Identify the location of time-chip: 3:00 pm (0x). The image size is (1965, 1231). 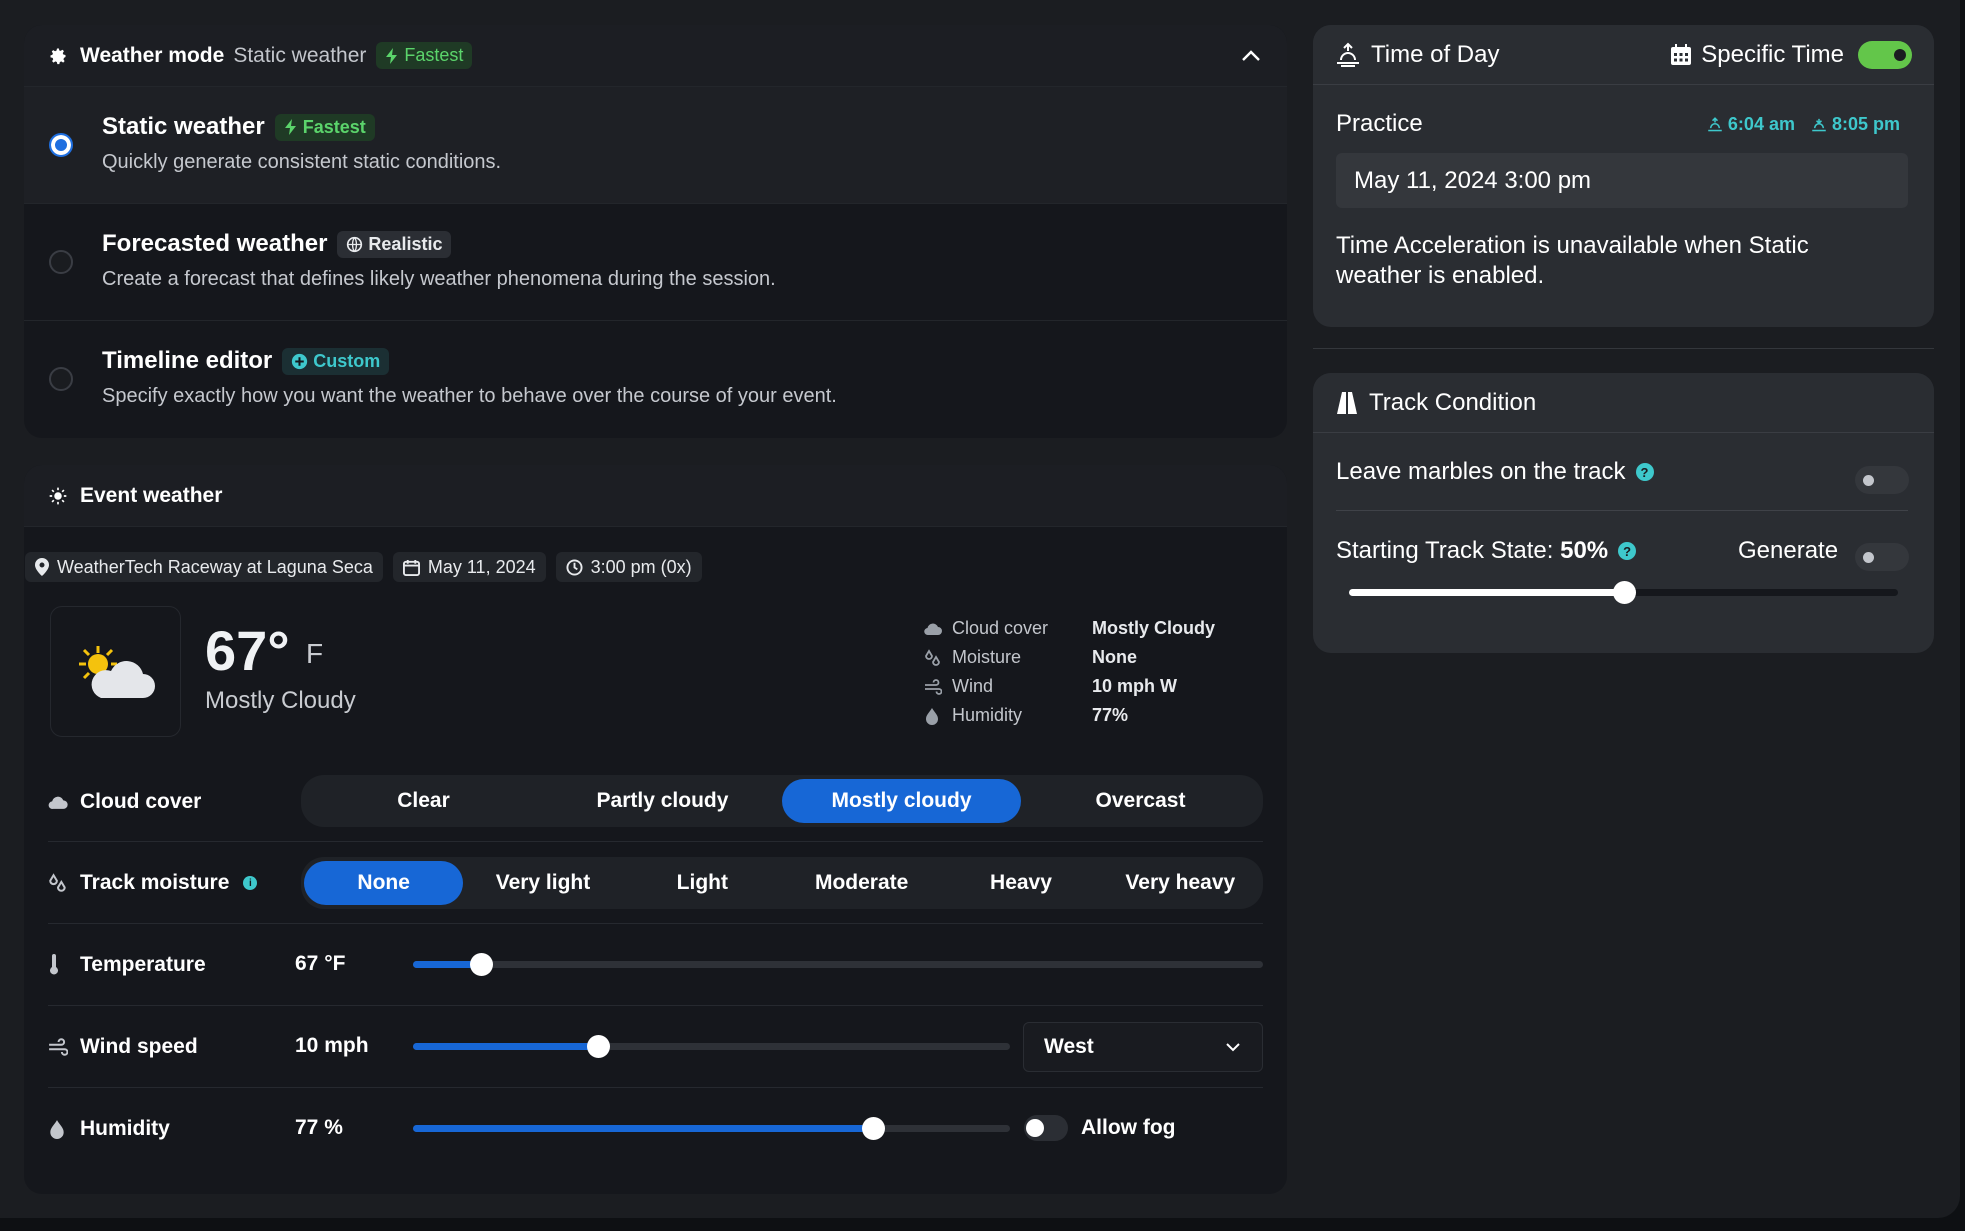
(628, 567).